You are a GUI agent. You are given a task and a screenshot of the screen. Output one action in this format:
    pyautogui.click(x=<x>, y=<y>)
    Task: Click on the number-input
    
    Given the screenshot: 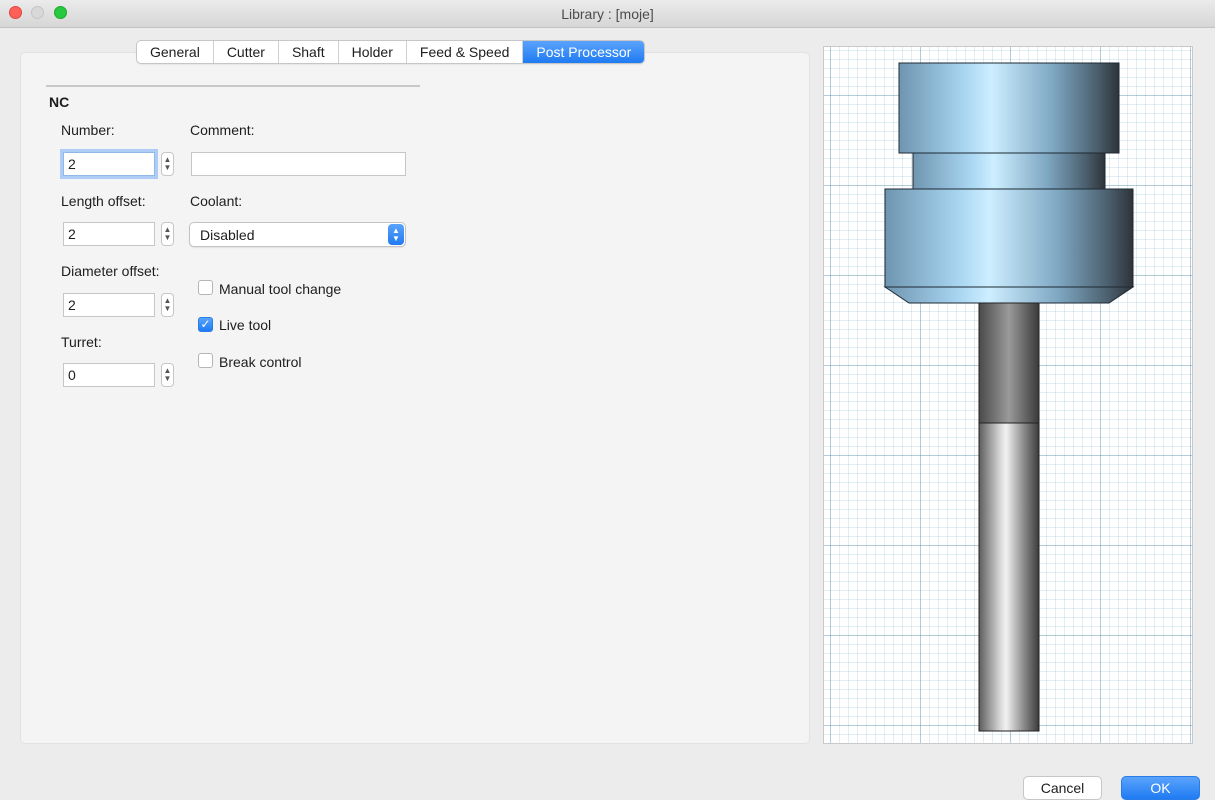 What is the action you would take?
    pyautogui.click(x=109, y=164)
    